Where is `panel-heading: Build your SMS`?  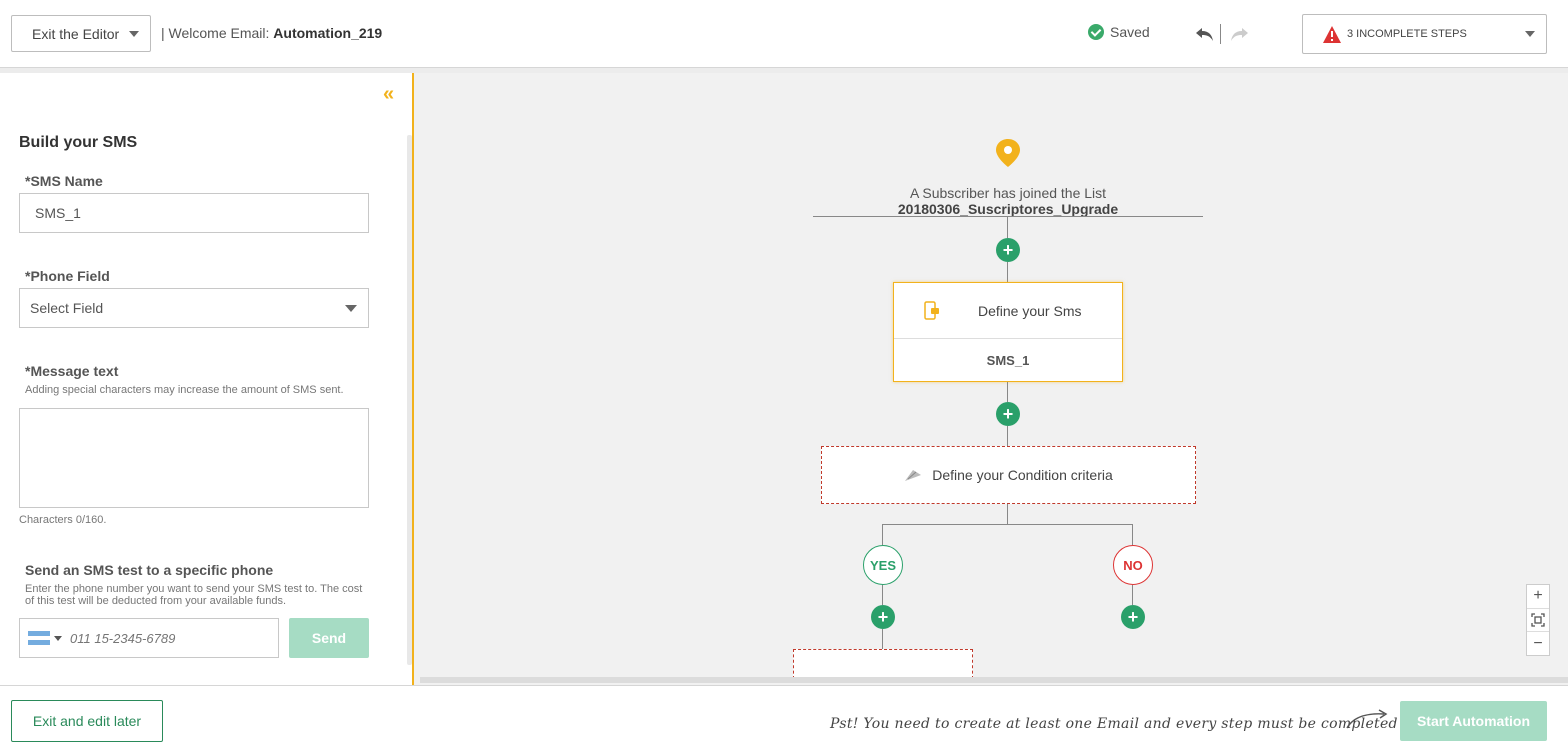
panel-heading: Build your SMS is located at coordinates (78, 142).